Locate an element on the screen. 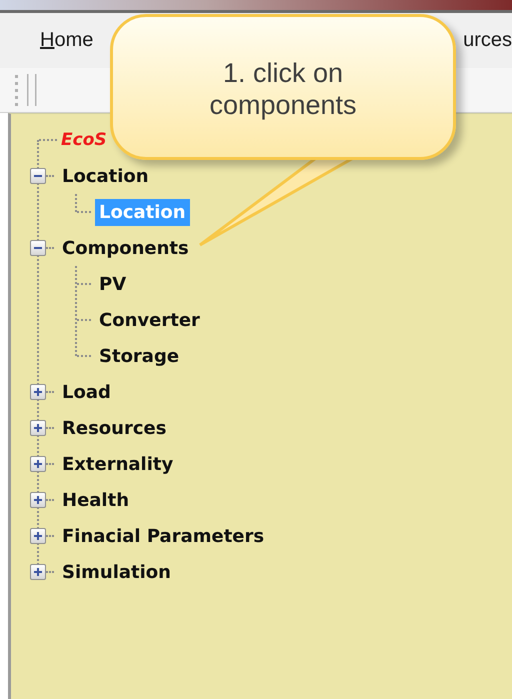 The height and width of the screenshot is (699, 512). grip-icon is located at coordinates (26, 90).